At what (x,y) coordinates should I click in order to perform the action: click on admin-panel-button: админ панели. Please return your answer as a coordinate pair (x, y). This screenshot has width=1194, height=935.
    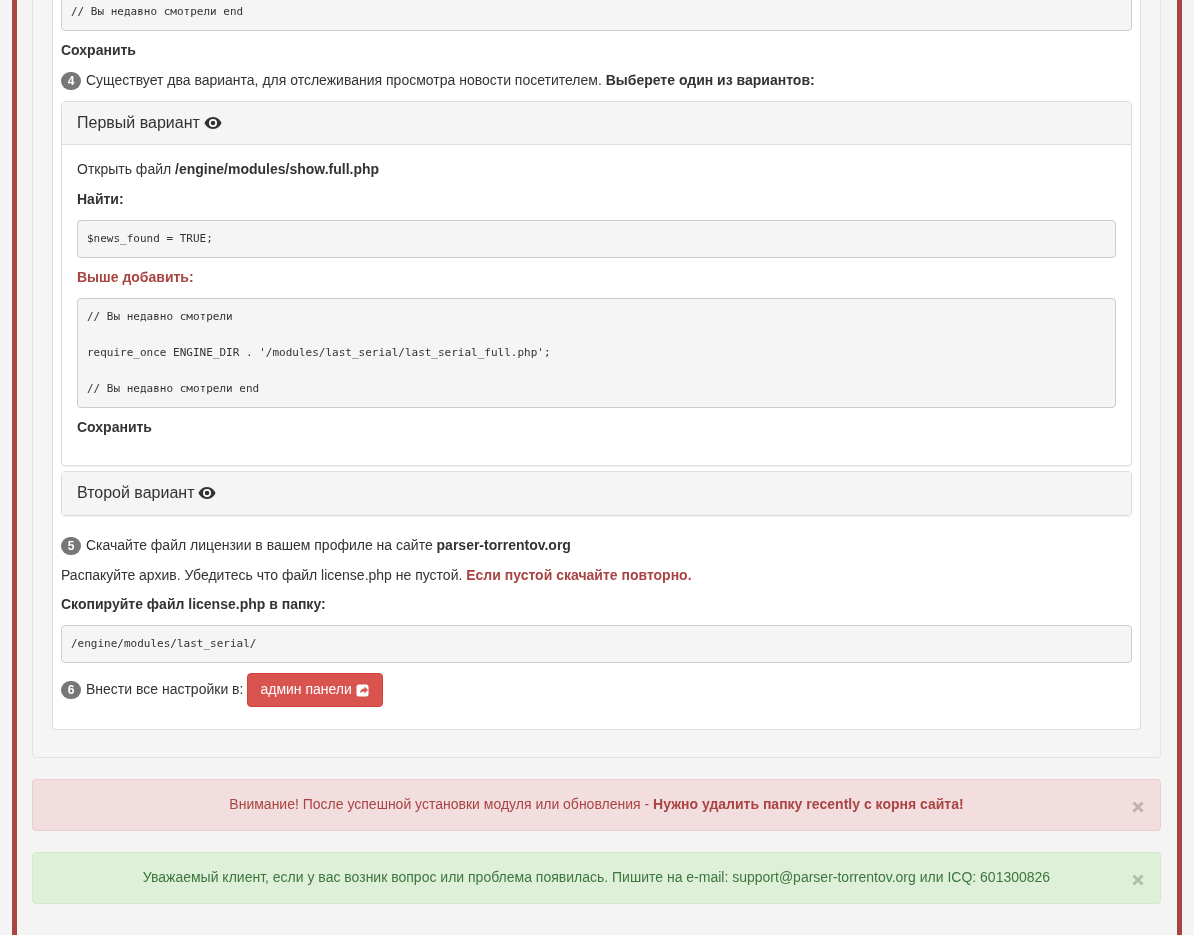
    Looking at the image, I should click on (315, 690).